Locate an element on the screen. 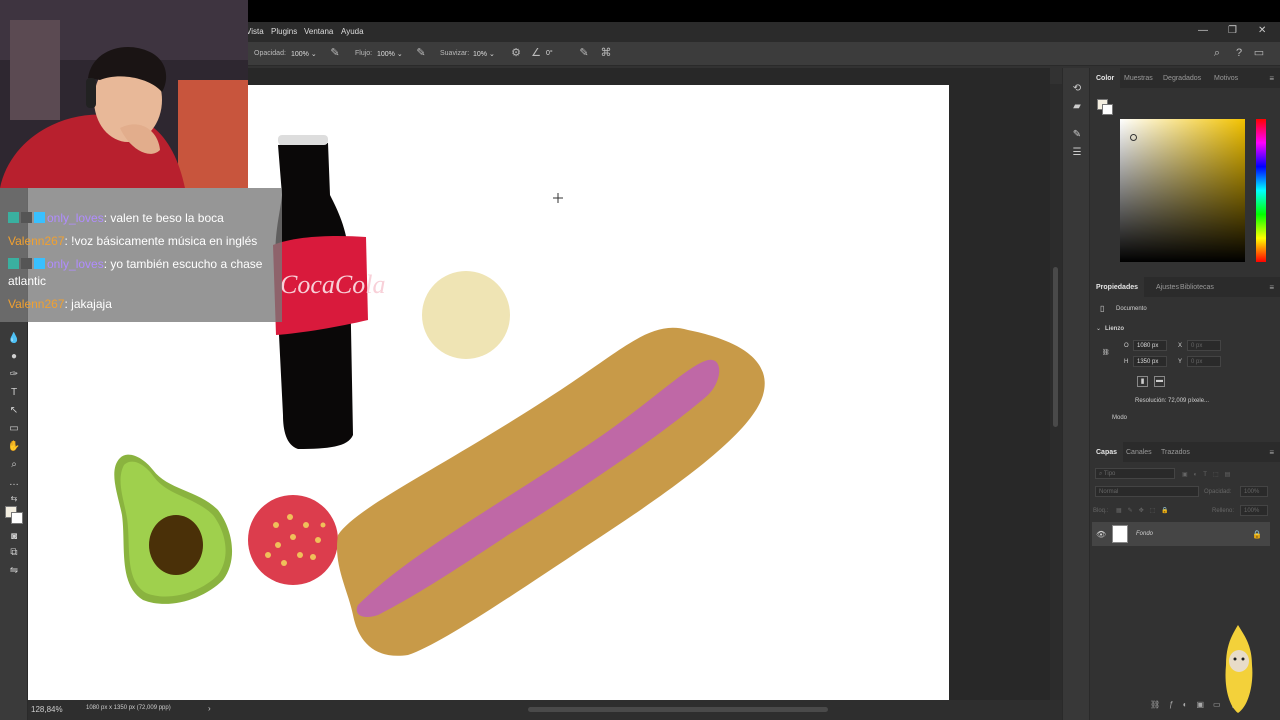 The image size is (1280, 720). tab-color: Color is located at coordinates (1105, 78).